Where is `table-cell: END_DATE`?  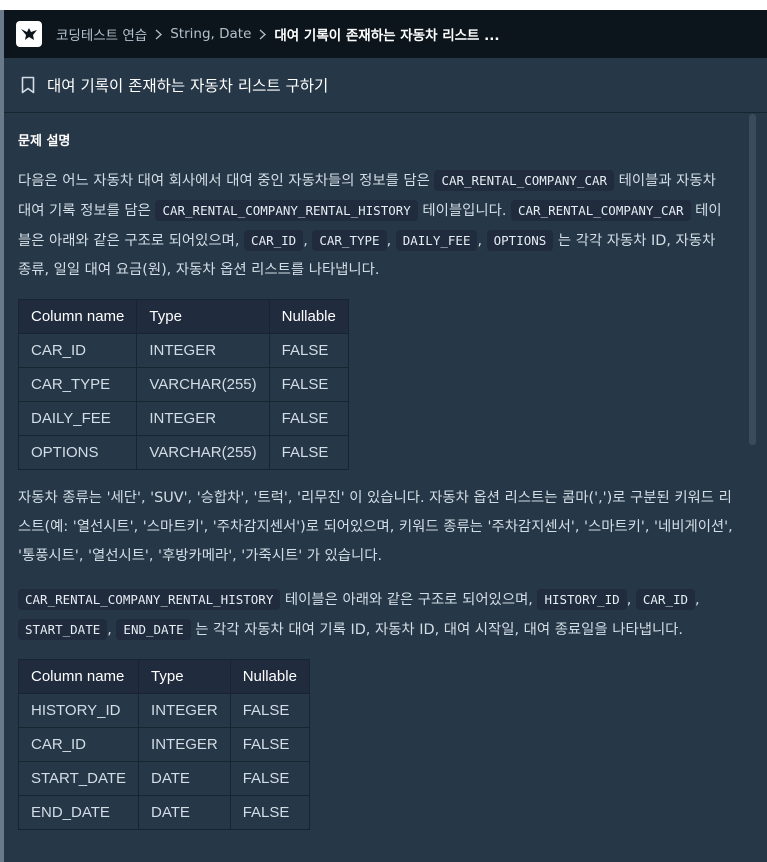 table-cell: END_DATE is located at coordinates (78, 812).